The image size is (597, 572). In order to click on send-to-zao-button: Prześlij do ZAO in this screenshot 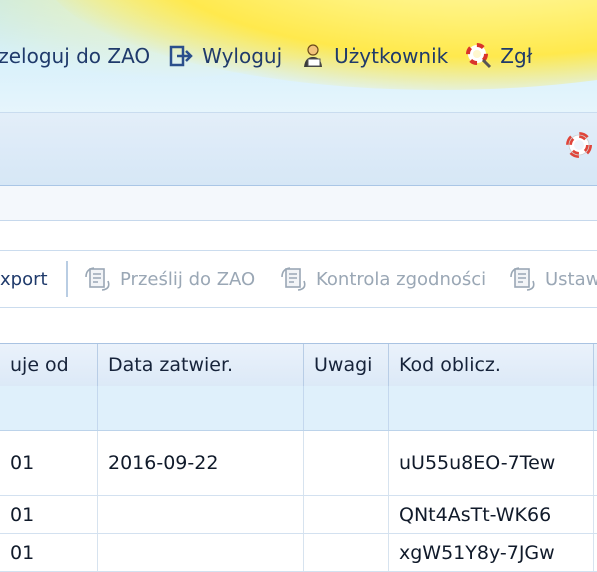, I will do `click(169, 279)`.